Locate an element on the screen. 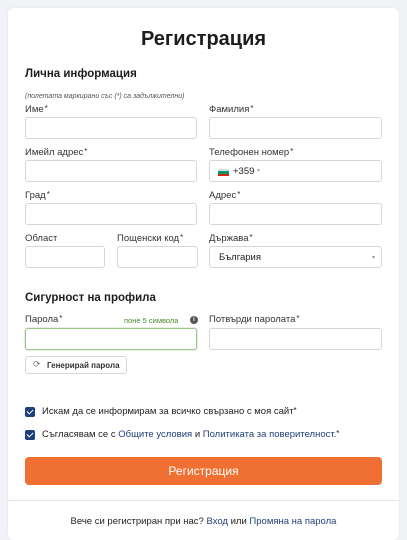 The image size is (407, 540). last-name-input is located at coordinates (295, 128).